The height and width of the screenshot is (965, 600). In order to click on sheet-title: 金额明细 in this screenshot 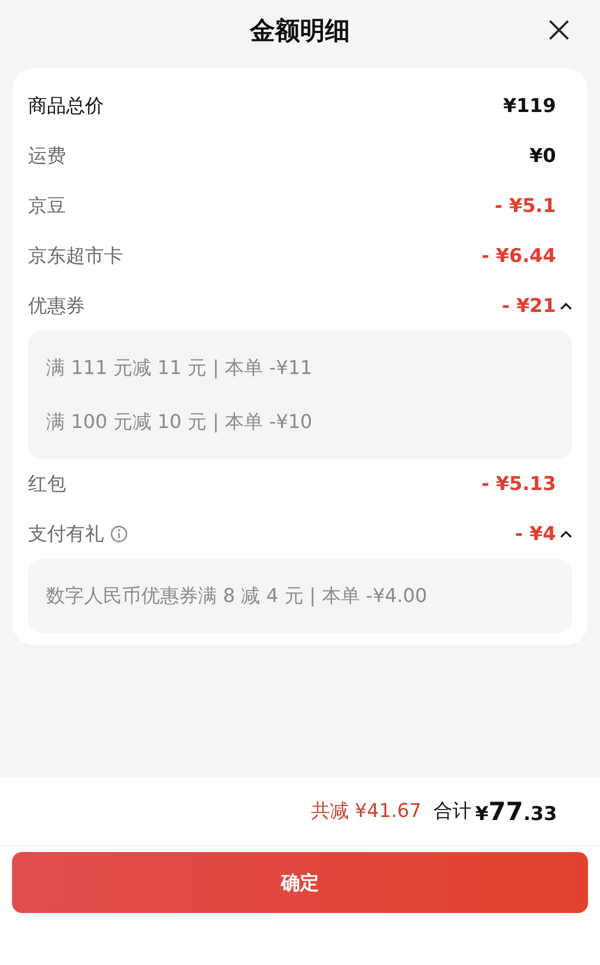, I will do `click(300, 30)`.